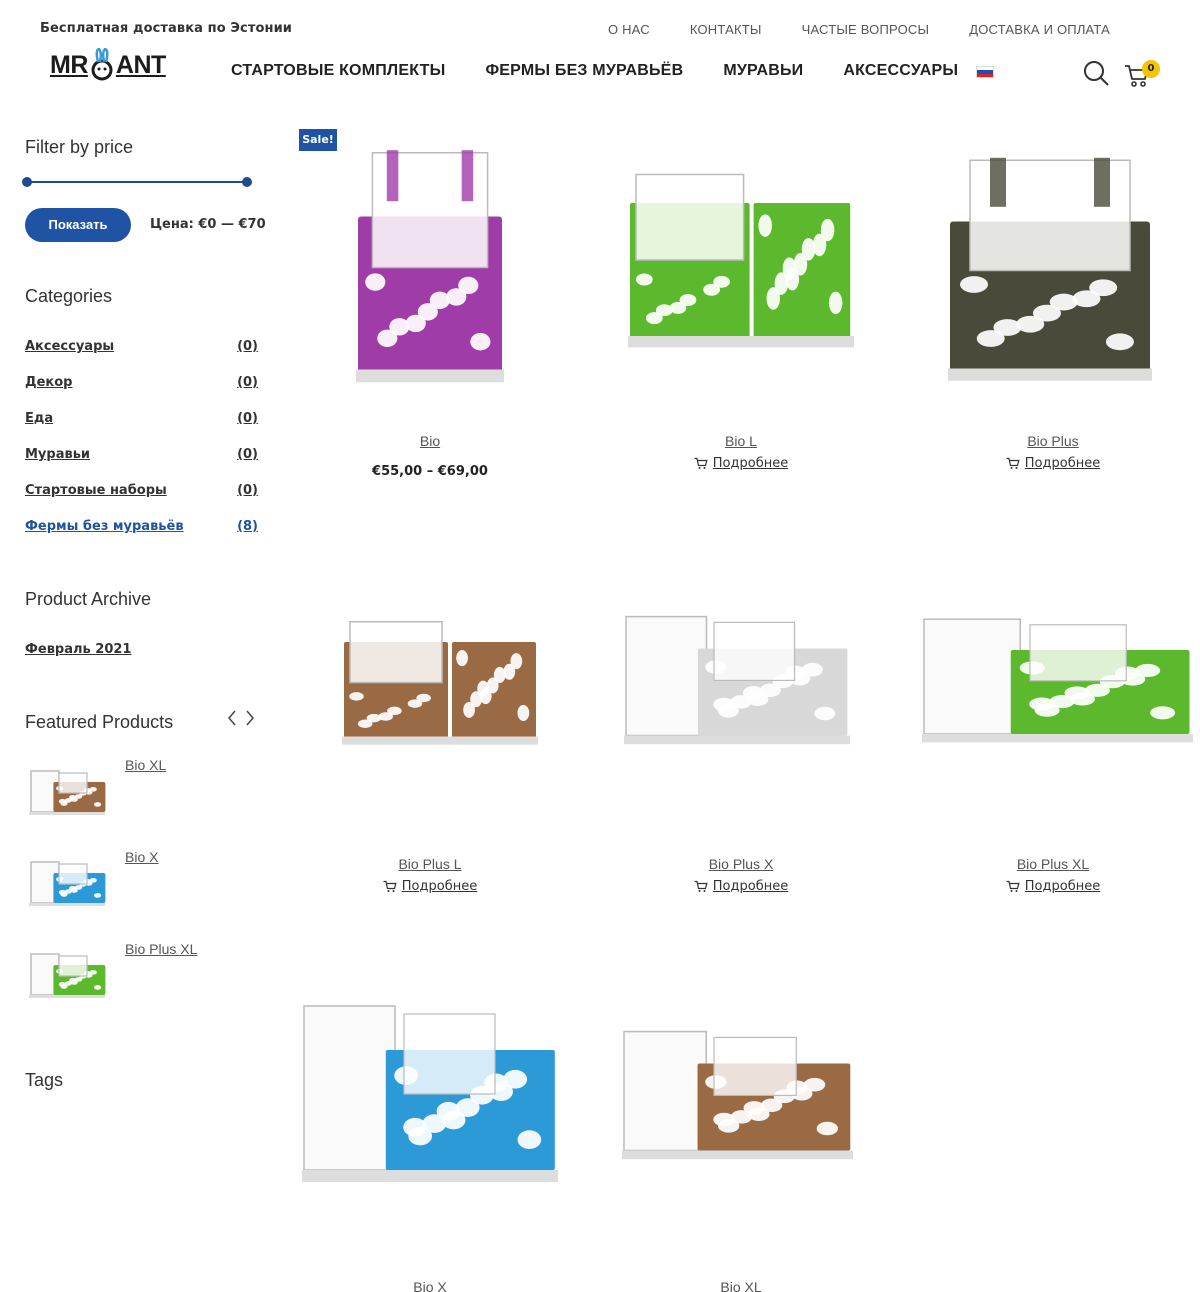 This screenshot has width=1200, height=1292. I want to click on category-label: Декор, so click(49, 382).